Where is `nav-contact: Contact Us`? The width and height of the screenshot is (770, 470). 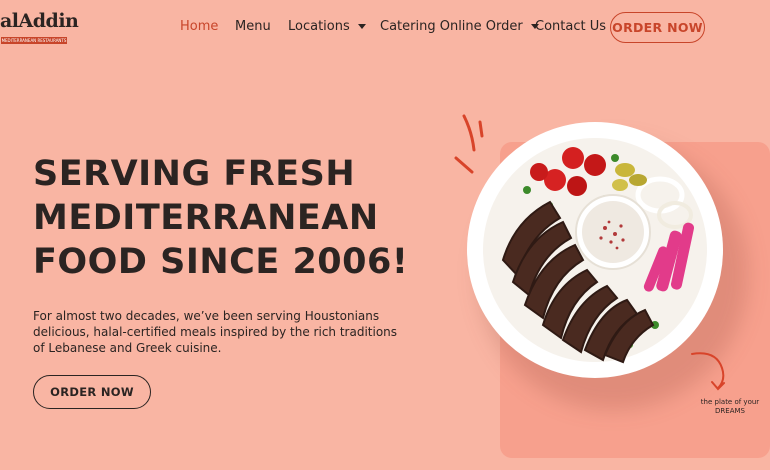 nav-contact: Contact Us is located at coordinates (570, 26).